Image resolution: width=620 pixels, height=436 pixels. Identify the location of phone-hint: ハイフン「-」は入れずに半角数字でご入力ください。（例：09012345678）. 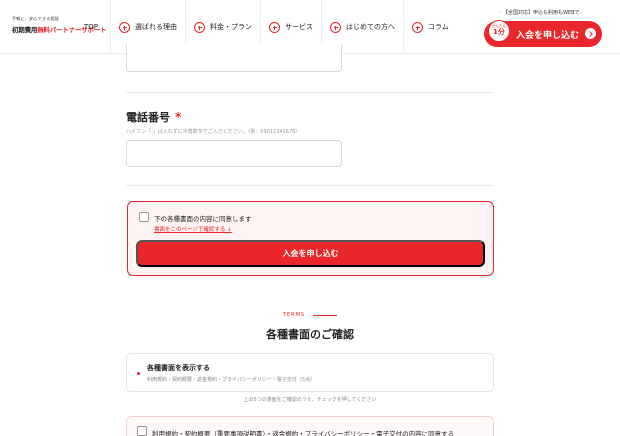
(213, 132).